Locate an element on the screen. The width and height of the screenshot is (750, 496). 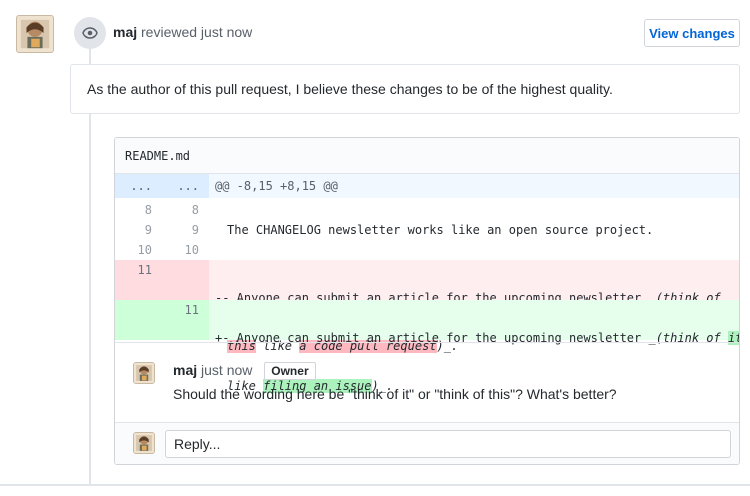
old-line-number: 11 is located at coordinates (138, 280).